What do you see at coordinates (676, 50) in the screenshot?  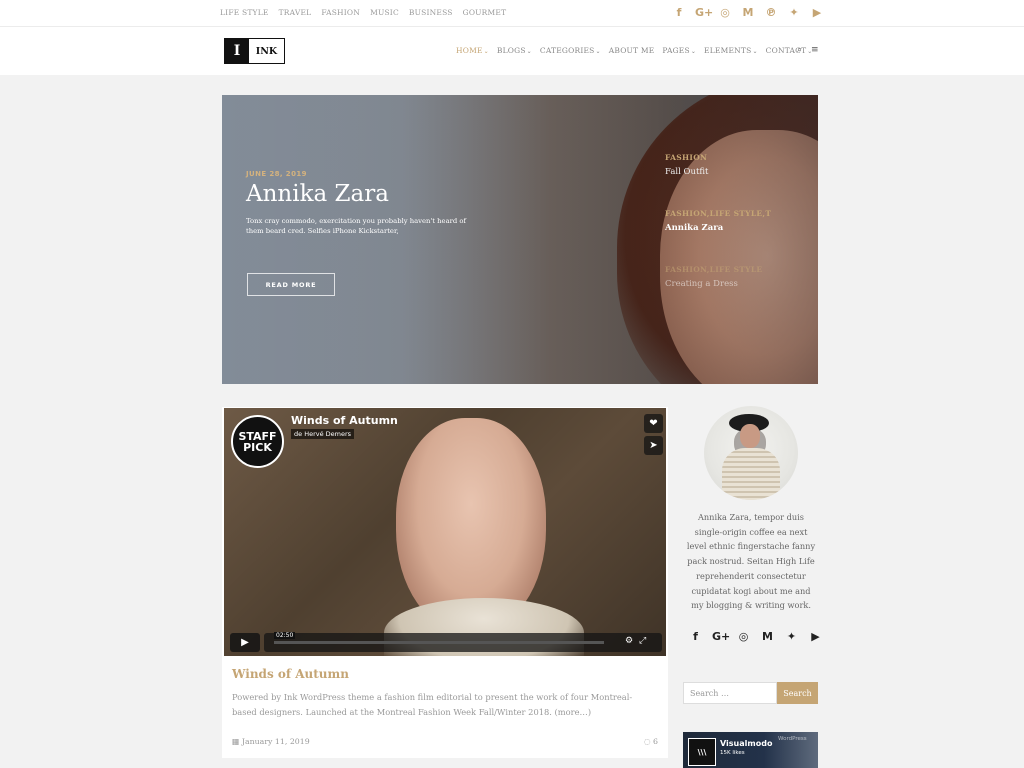 I see `nav-pages-label: PAGES` at bounding box center [676, 50].